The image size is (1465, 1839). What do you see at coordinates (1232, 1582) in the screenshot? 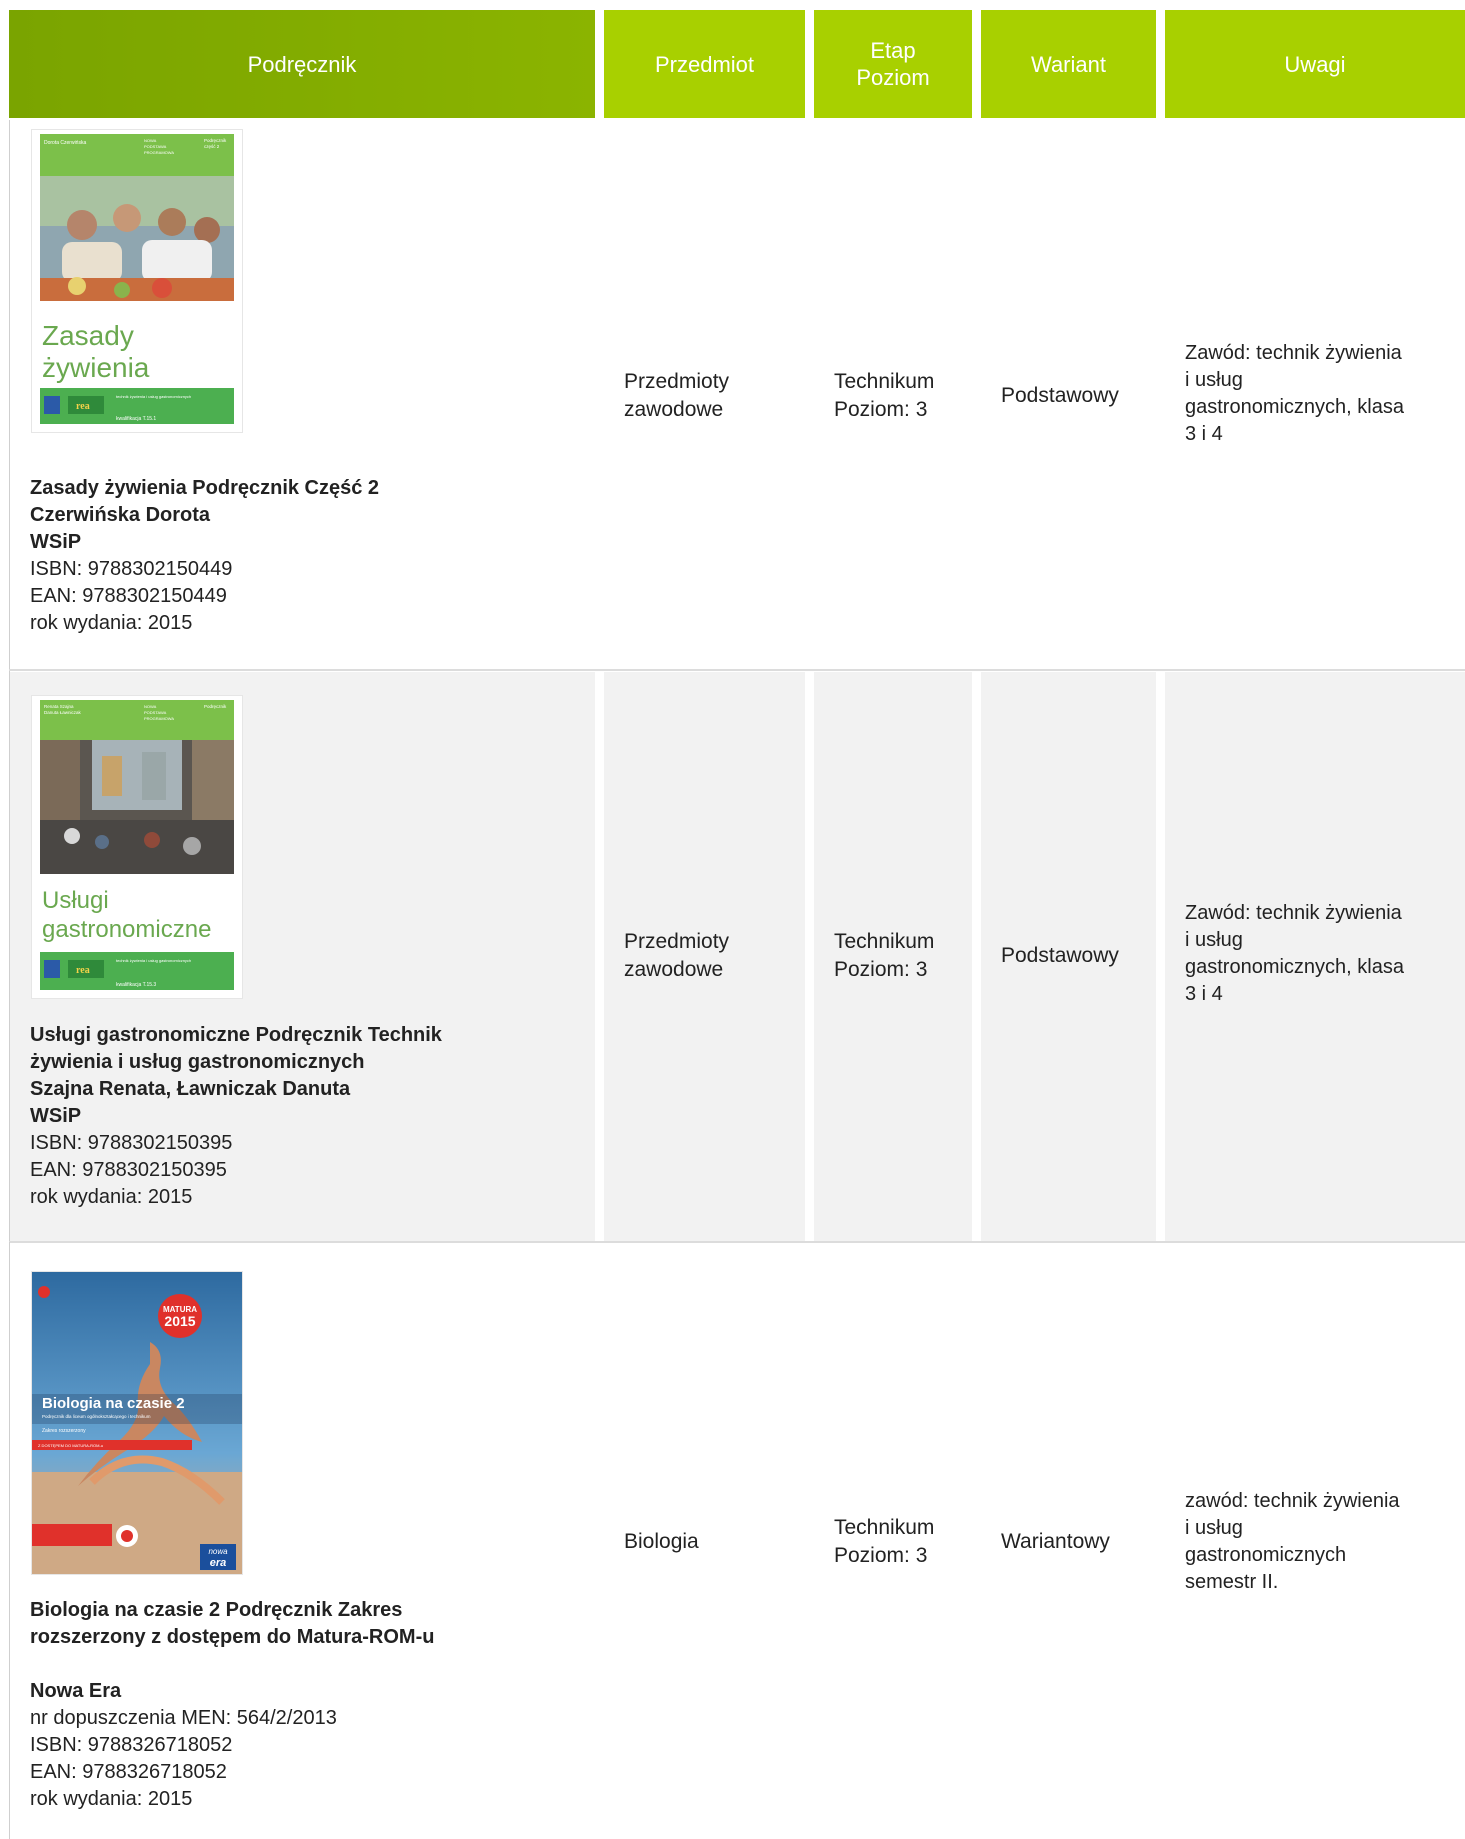
I see `notes-line4: semestr II.` at bounding box center [1232, 1582].